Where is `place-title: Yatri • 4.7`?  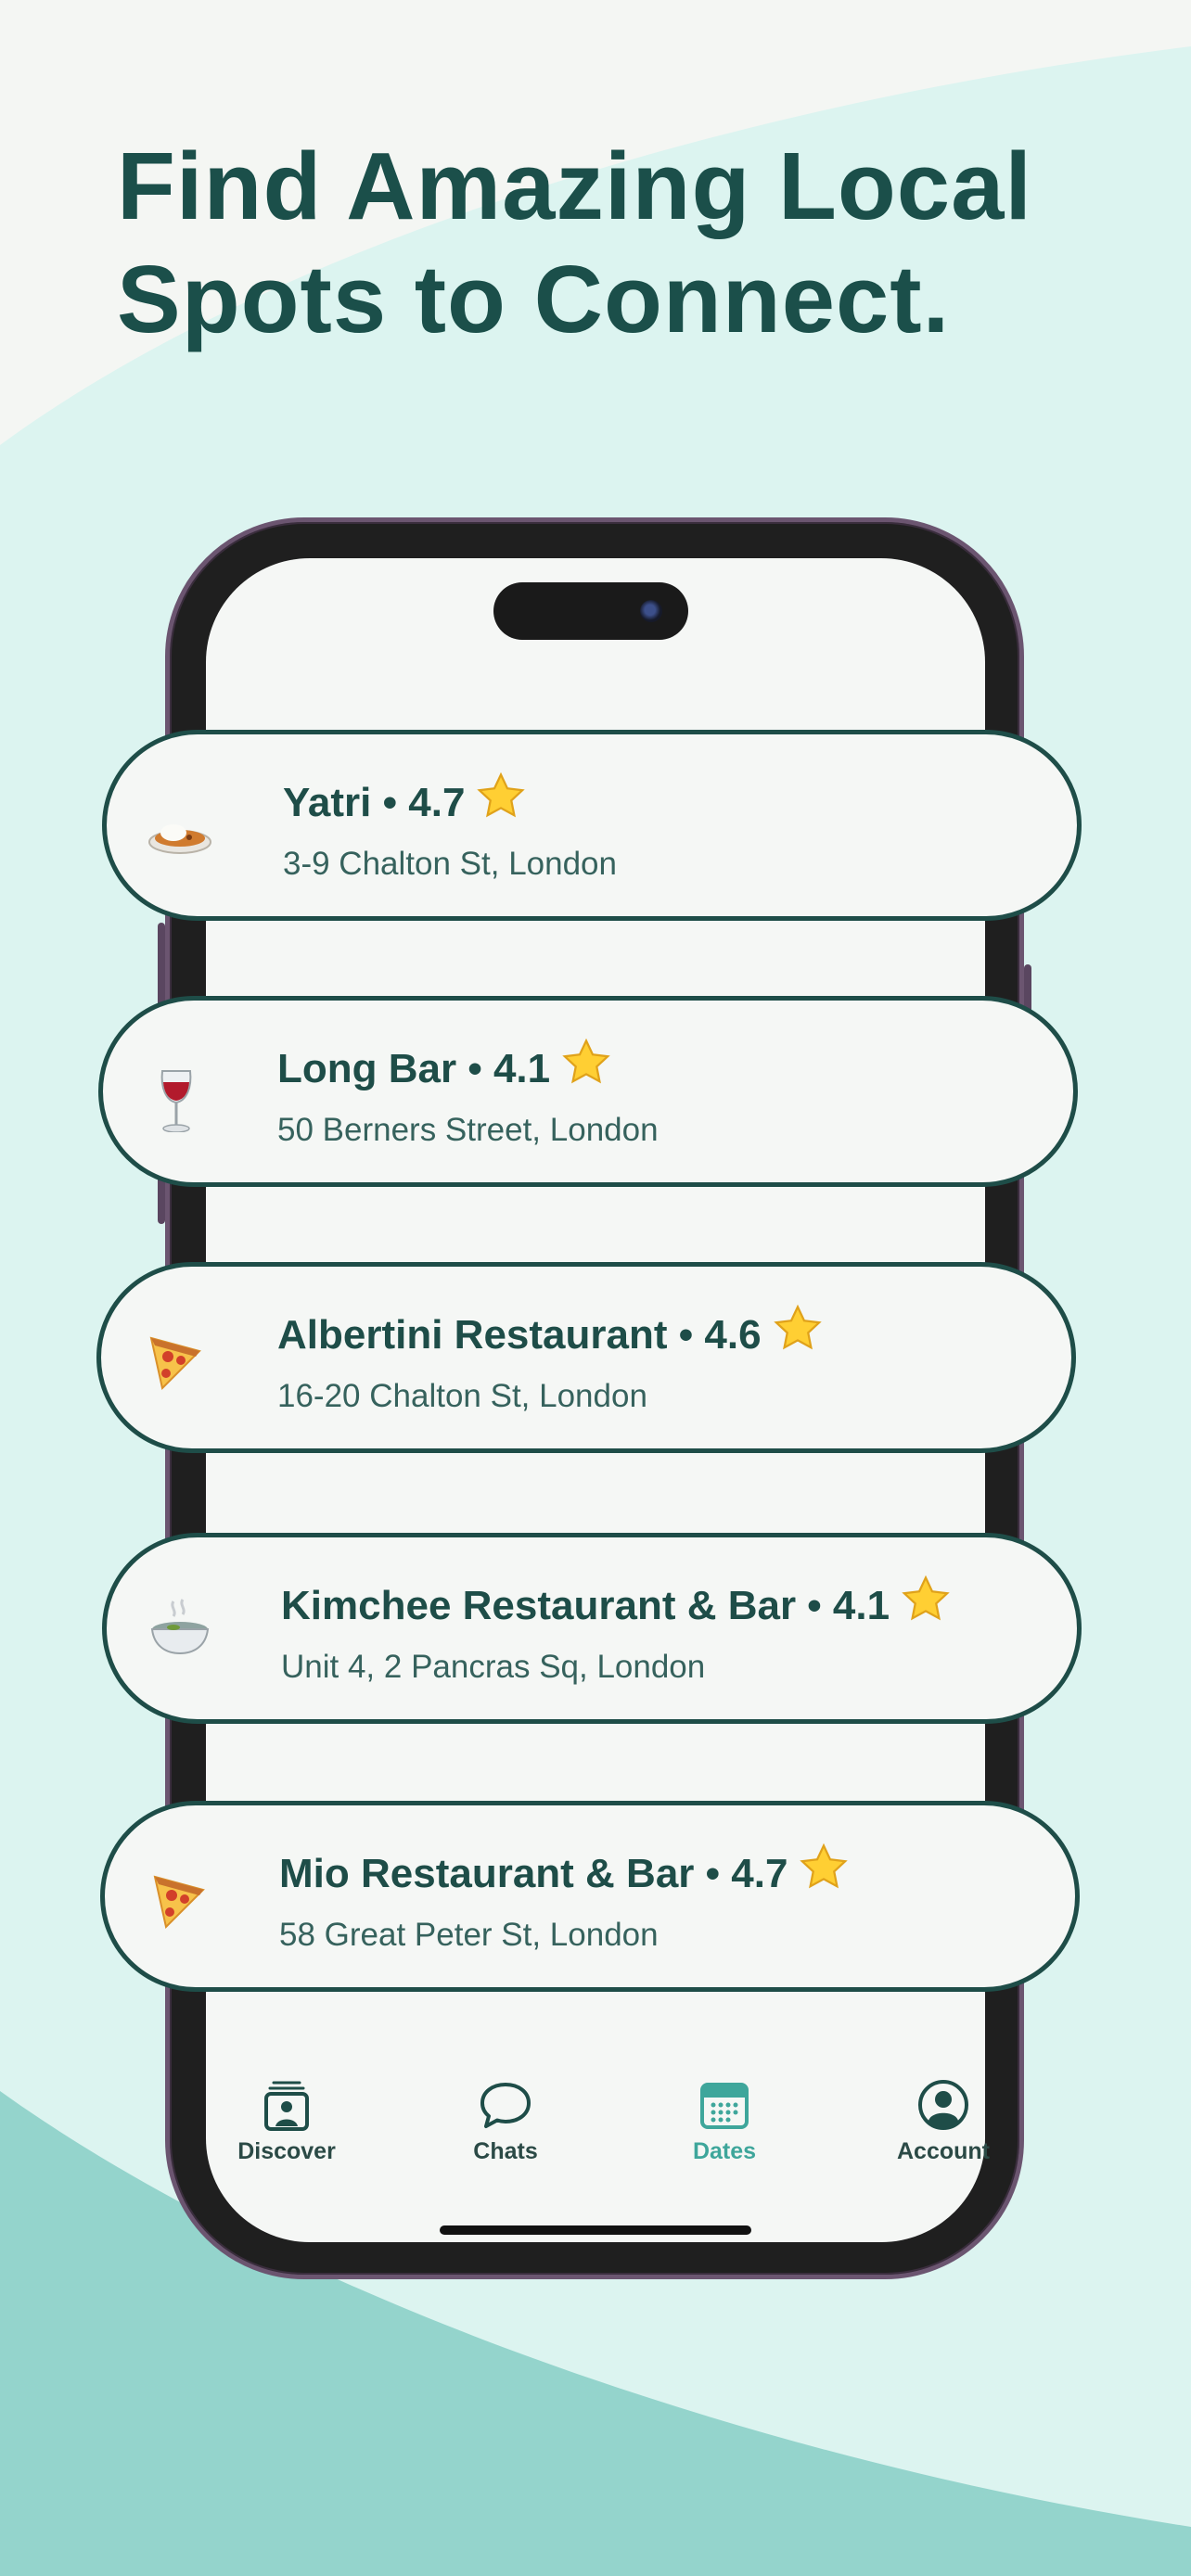 place-title: Yatri • 4.7 is located at coordinates (404, 799).